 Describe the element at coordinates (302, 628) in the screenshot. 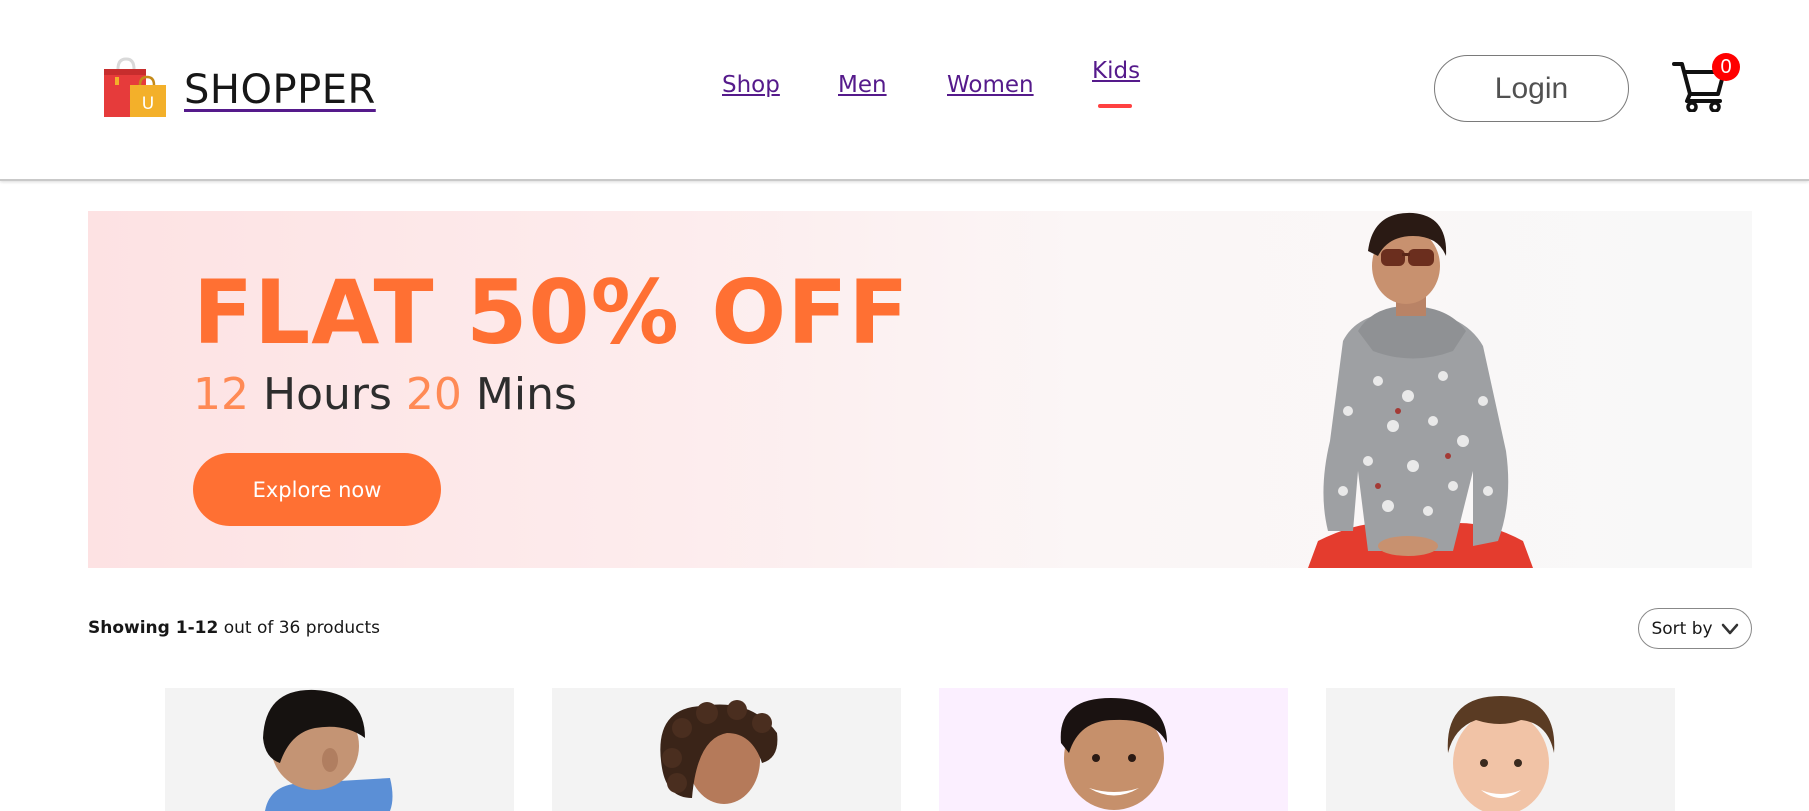

I see `showing-total: out of 36 products` at that location.